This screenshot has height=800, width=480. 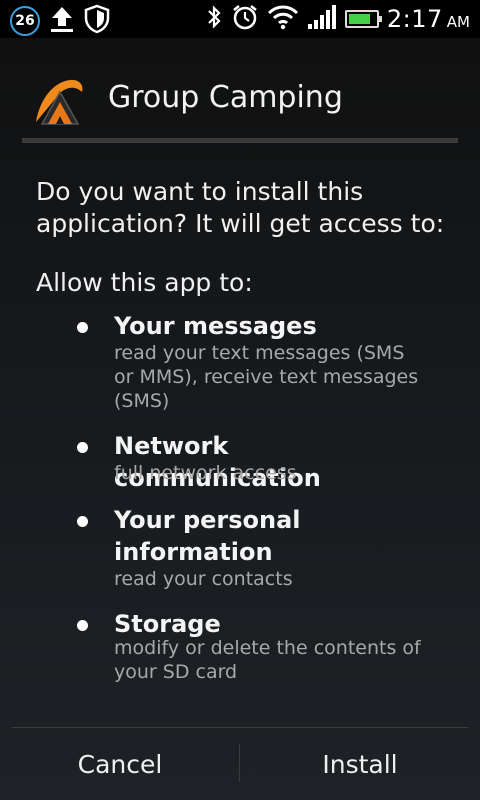 I want to click on signal-icon, so click(x=322, y=19).